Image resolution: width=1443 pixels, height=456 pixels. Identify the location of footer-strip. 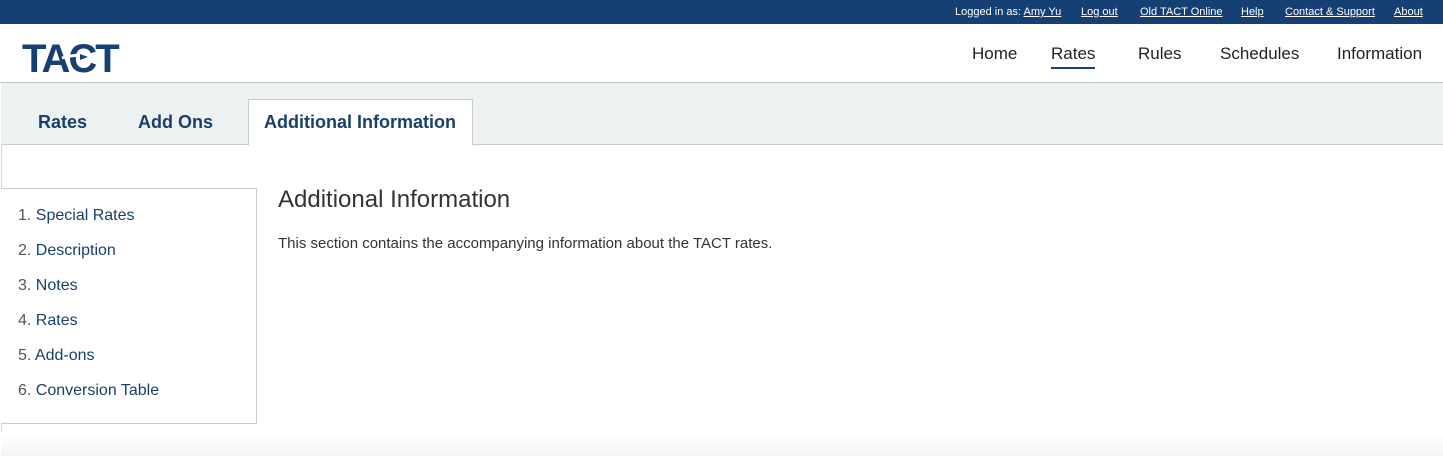
(722, 444).